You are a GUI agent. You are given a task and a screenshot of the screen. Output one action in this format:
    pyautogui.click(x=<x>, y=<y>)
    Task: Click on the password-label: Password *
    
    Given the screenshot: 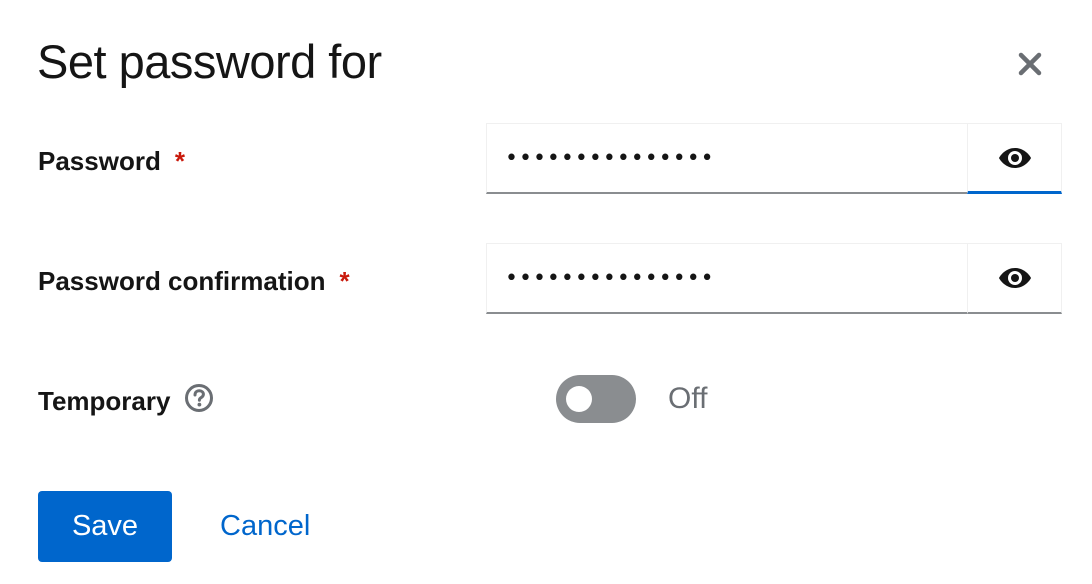 What is the action you would take?
    pyautogui.click(x=111, y=161)
    